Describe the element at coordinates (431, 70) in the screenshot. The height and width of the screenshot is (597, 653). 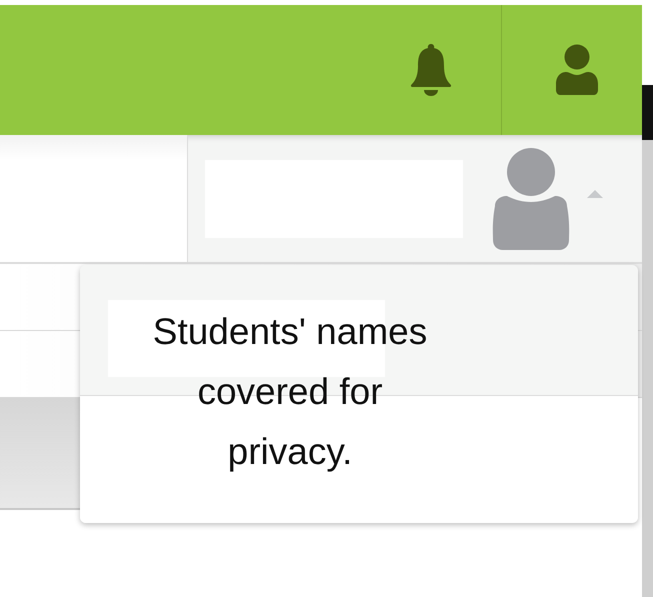
I see `bell-icon` at that location.